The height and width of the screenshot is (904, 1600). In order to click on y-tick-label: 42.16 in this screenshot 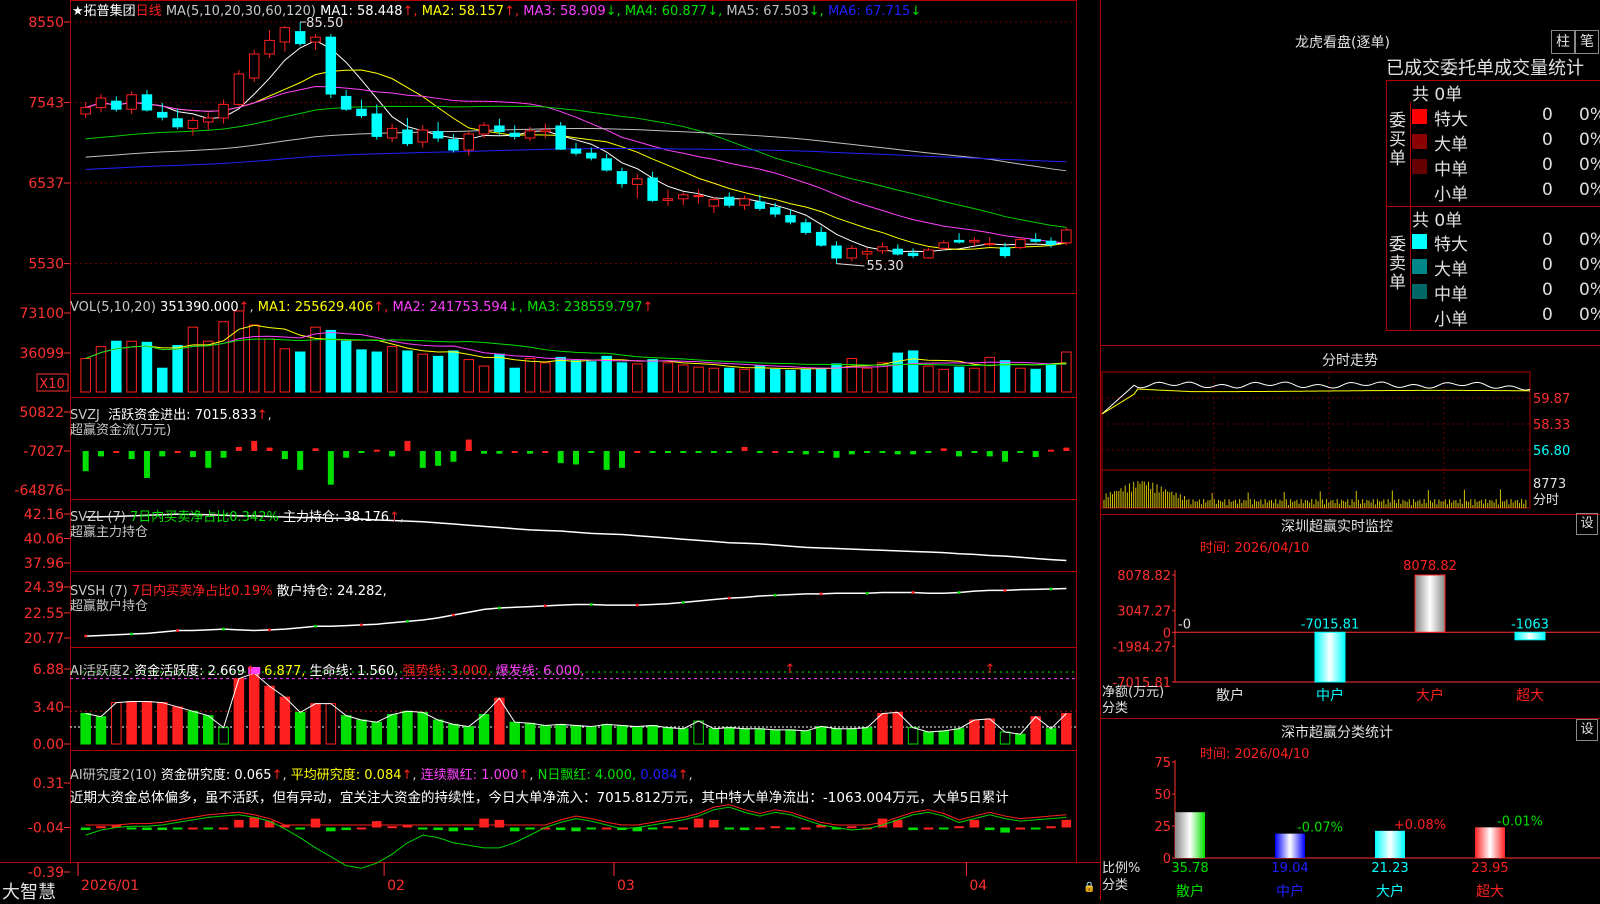, I will do `click(44, 515)`.